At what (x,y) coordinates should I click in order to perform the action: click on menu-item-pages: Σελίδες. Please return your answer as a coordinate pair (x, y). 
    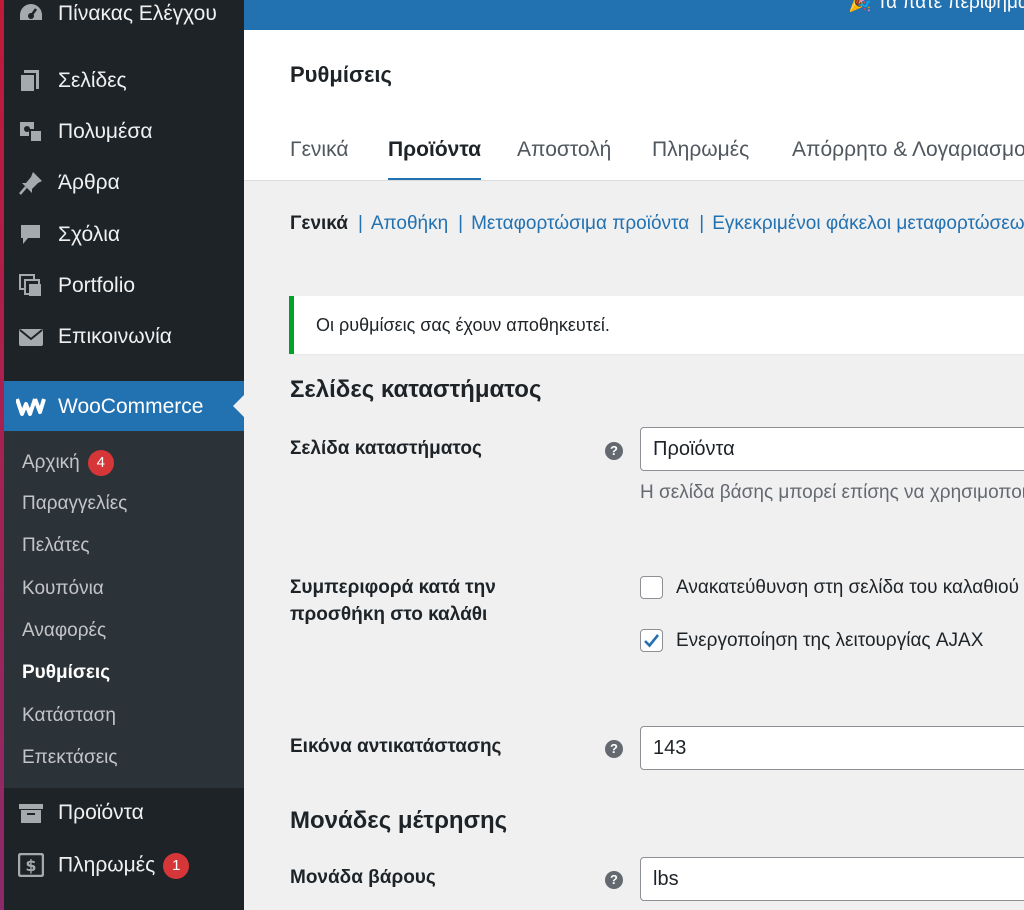
    Looking at the image, I should click on (124, 81).